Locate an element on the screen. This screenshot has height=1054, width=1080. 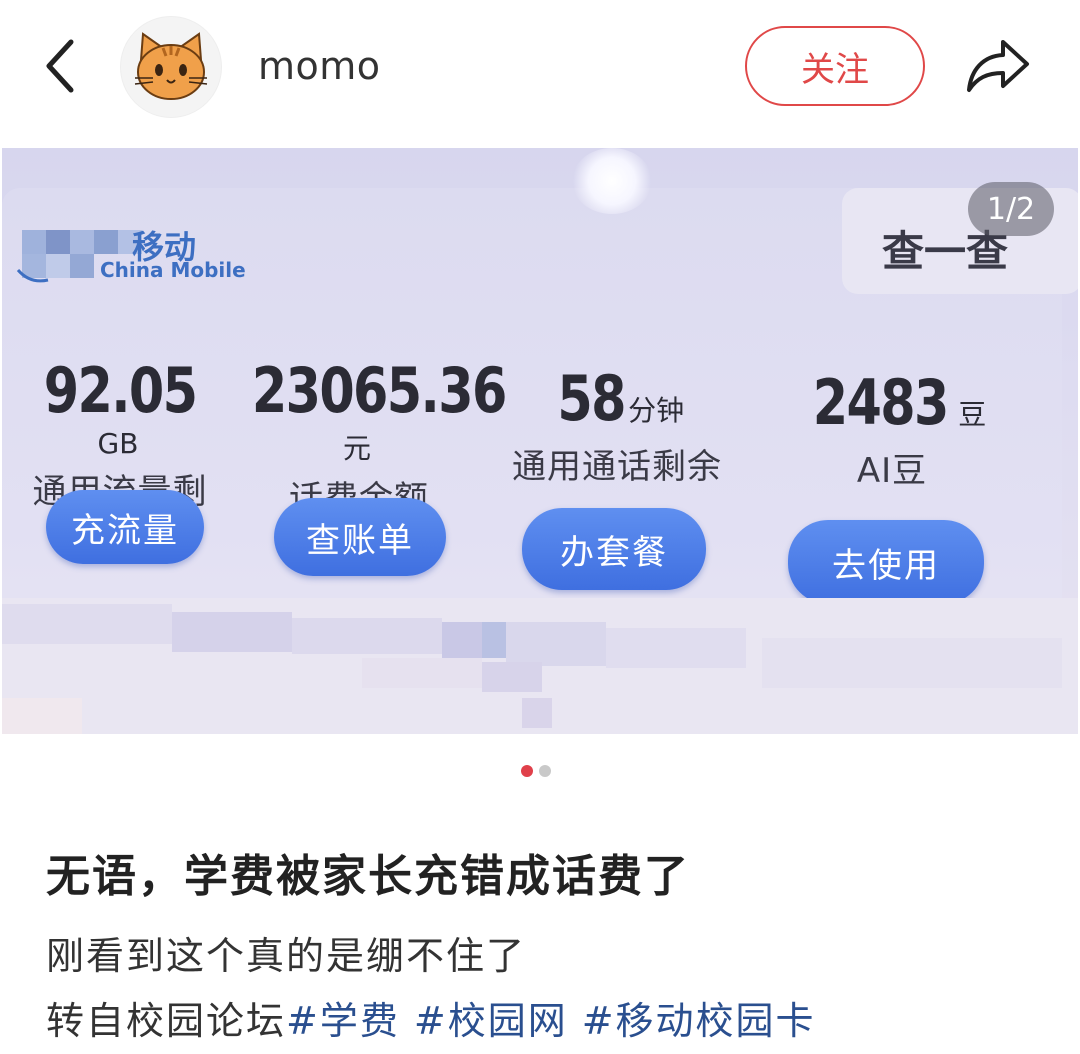
back-button is located at coordinates (60, 66).